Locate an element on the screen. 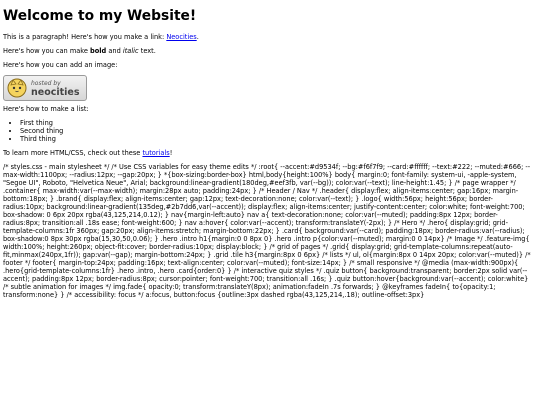 This screenshot has height=413, width=540. learn-more-end: ! is located at coordinates (171, 153).